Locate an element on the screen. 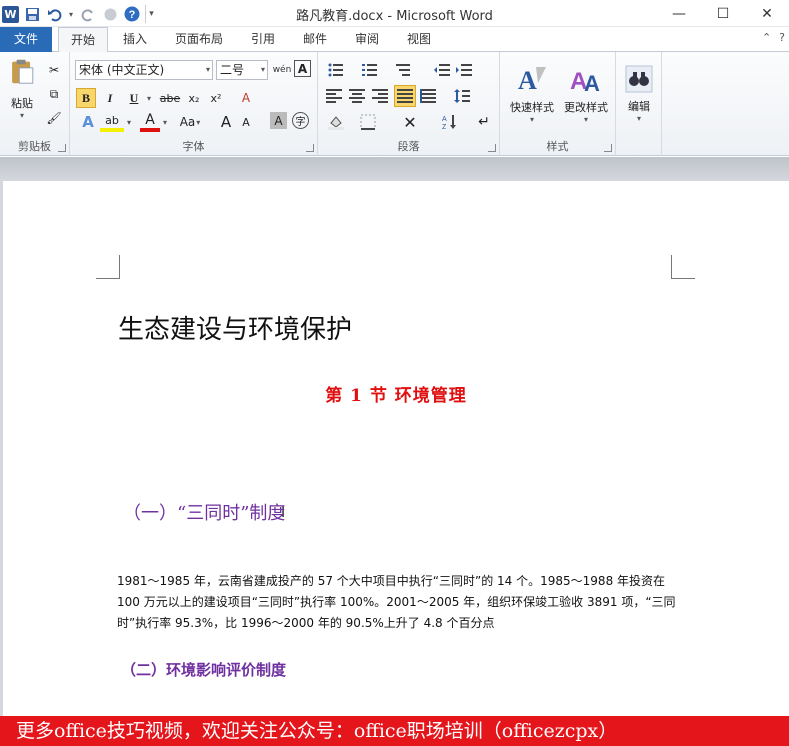  shading-icon is located at coordinates (336, 122).